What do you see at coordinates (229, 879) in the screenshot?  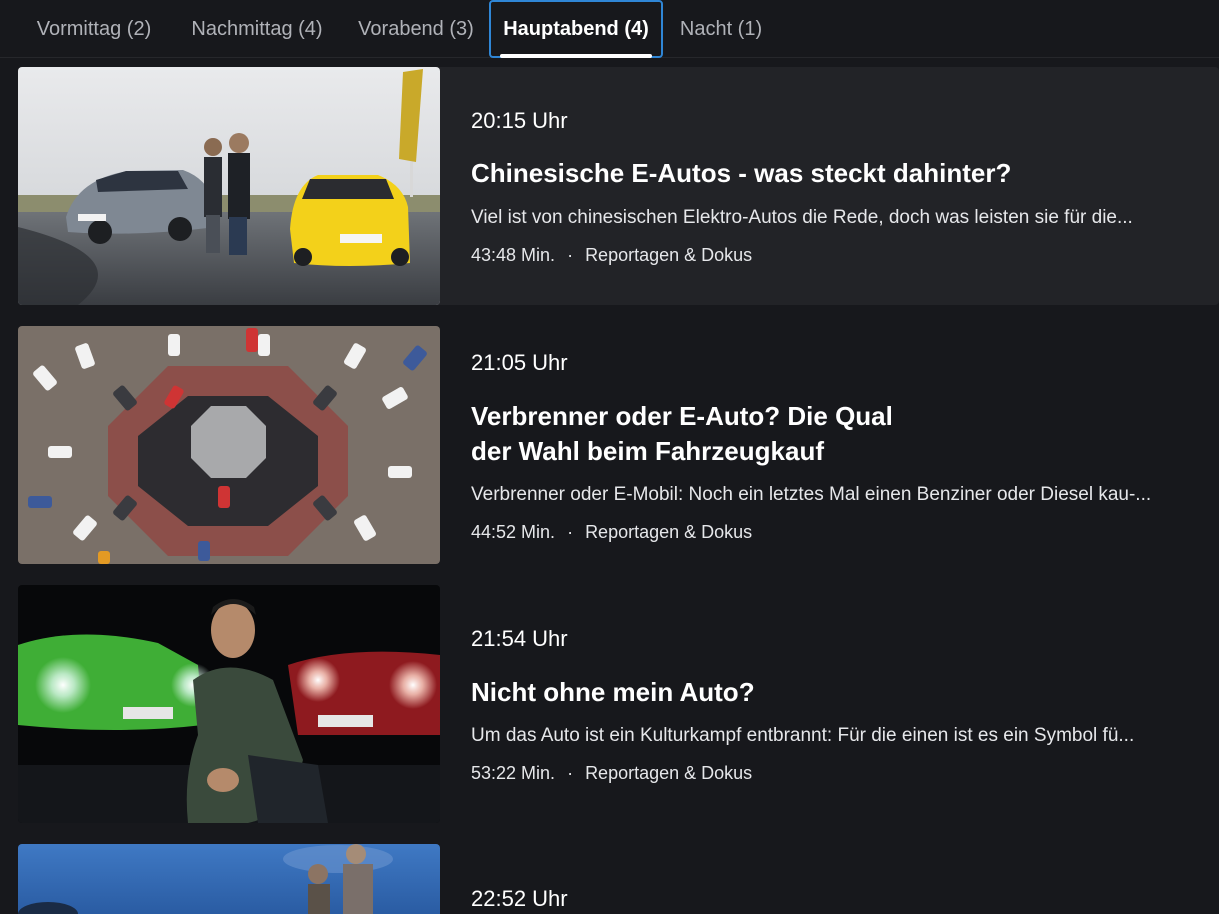 I see `blue-sky-people-thumbnail` at bounding box center [229, 879].